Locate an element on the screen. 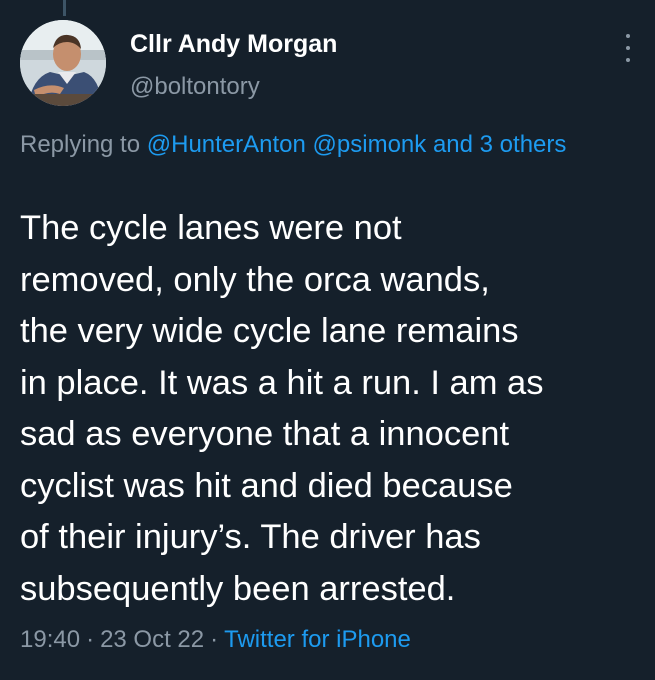 The image size is (655, 680). thread-connector-line is located at coordinates (64, 8).